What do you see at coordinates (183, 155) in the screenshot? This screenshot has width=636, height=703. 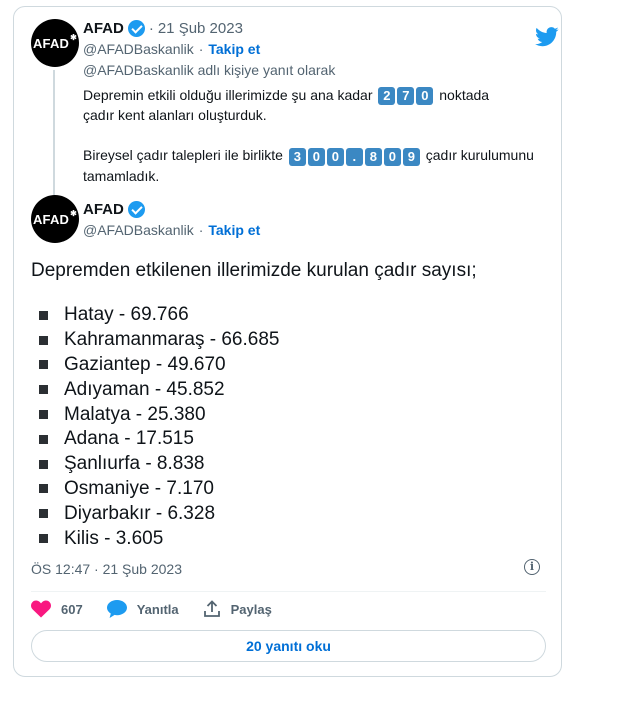 I see `text-segment: Bireysel çadır talepleri ile birlikte` at bounding box center [183, 155].